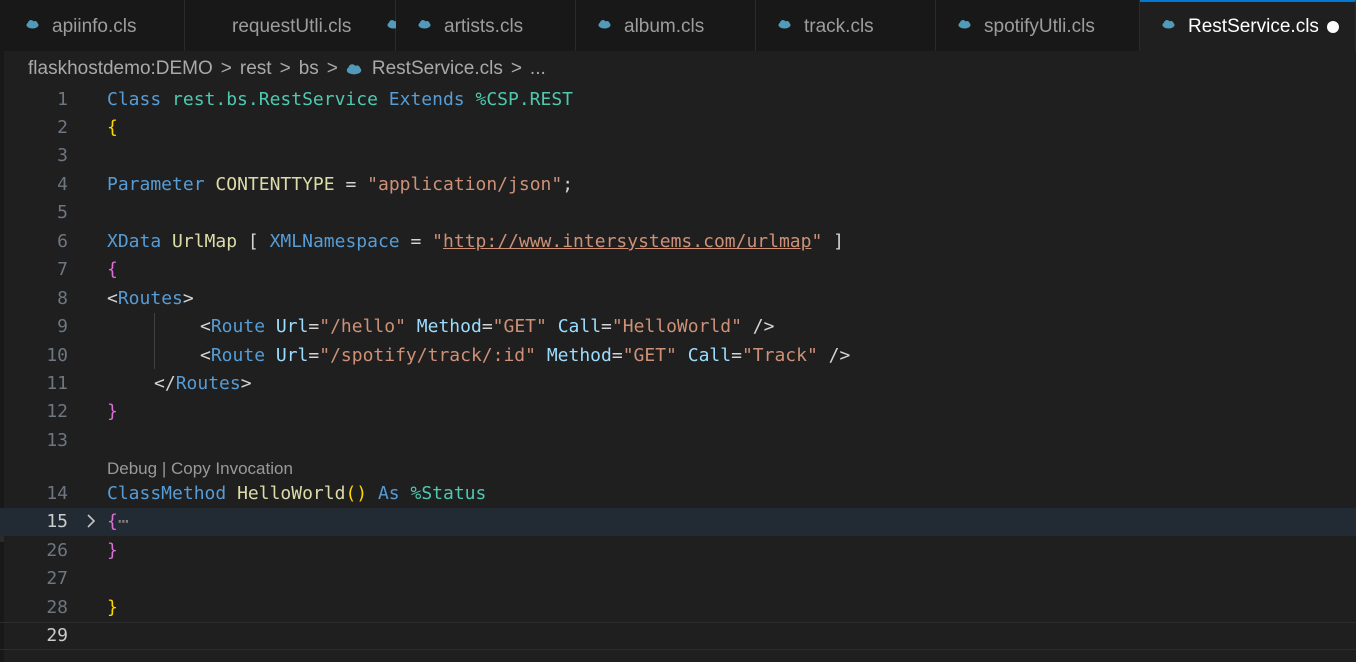  I want to click on breadcrumb-item-rest: rest, so click(256, 69).